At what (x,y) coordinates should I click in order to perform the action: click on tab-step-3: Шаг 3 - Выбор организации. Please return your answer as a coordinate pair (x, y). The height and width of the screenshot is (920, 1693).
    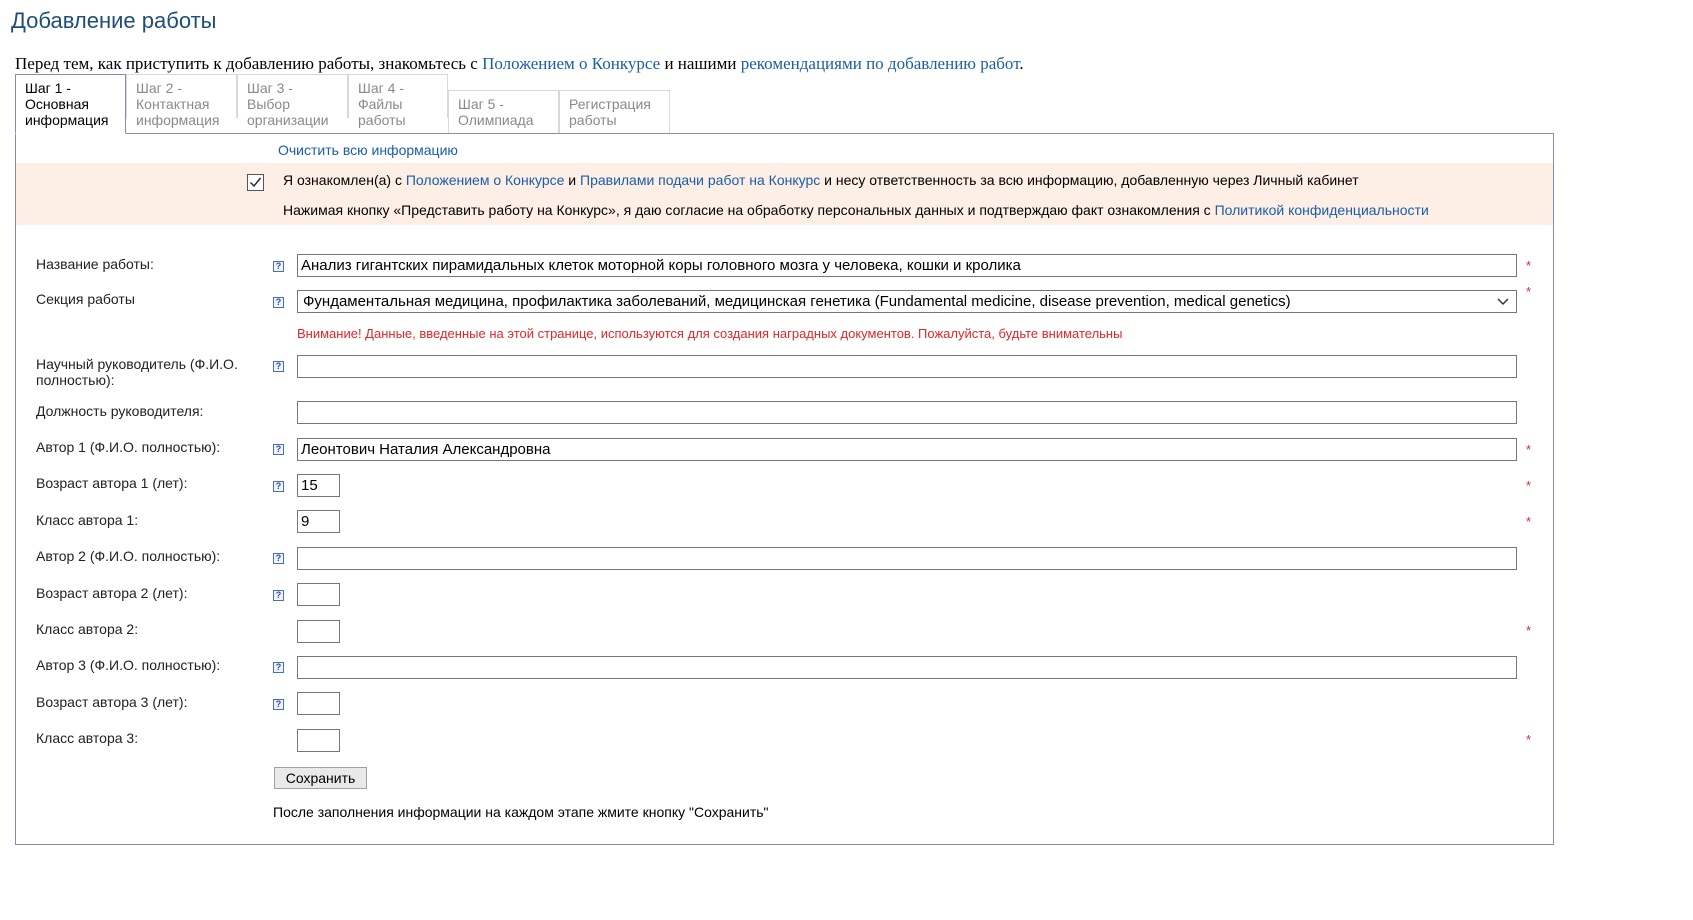
    Looking at the image, I should click on (292, 101).